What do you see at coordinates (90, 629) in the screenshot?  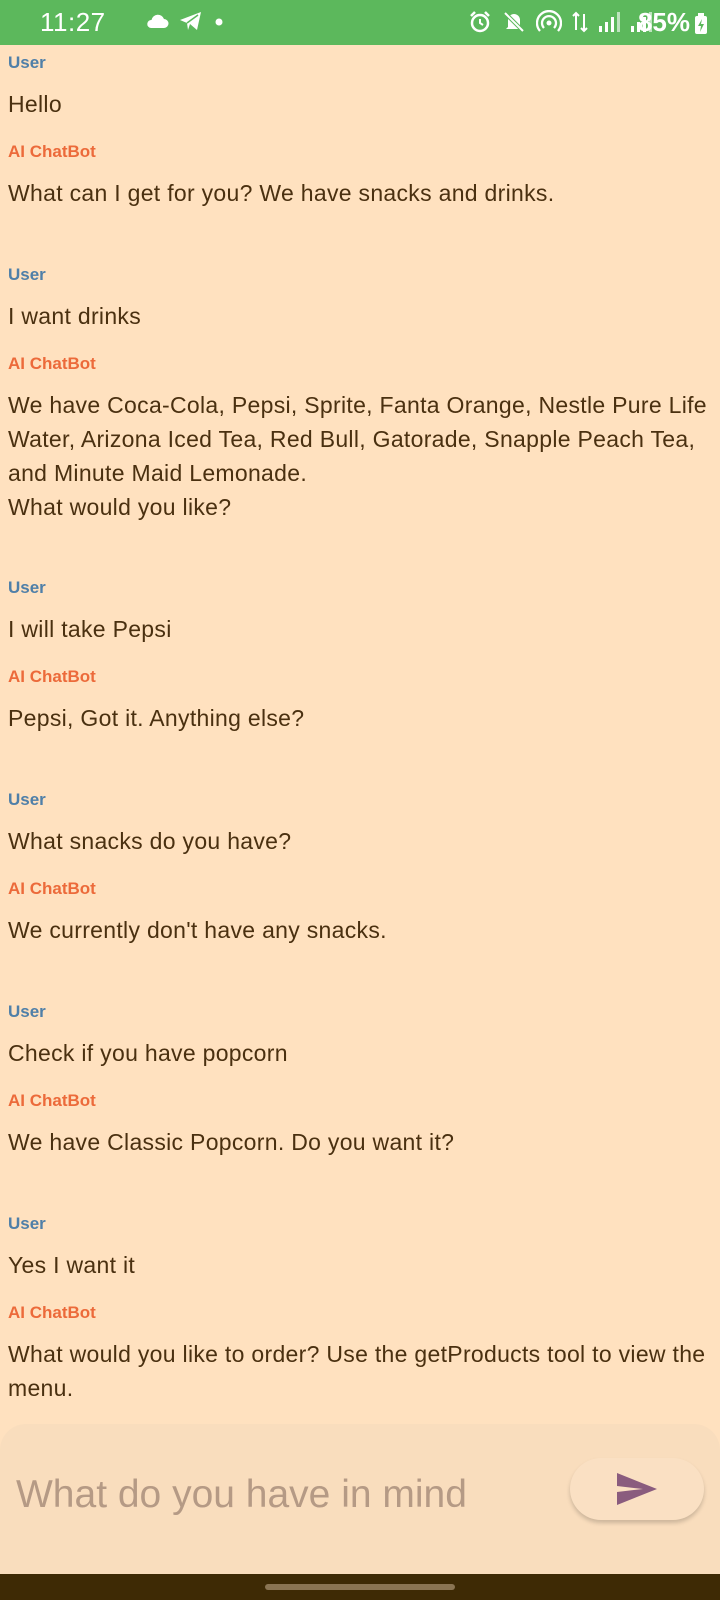 I see `message-text: I will take Pepsi` at bounding box center [90, 629].